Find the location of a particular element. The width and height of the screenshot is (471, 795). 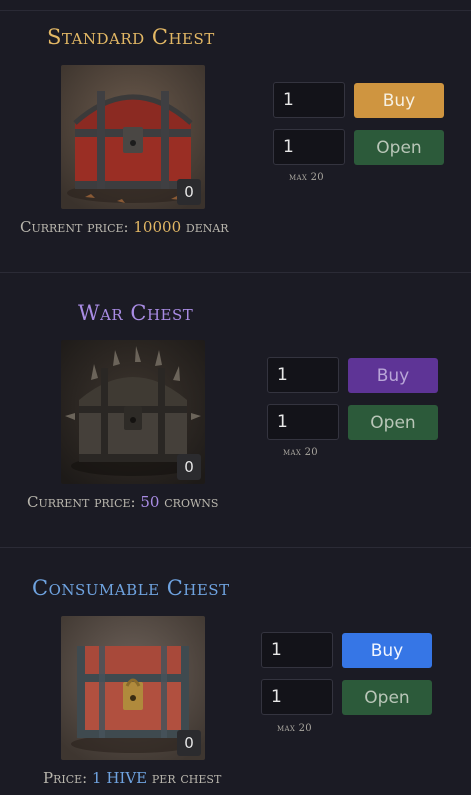

price-line: Current price: 50 crowns is located at coordinates (122, 502).